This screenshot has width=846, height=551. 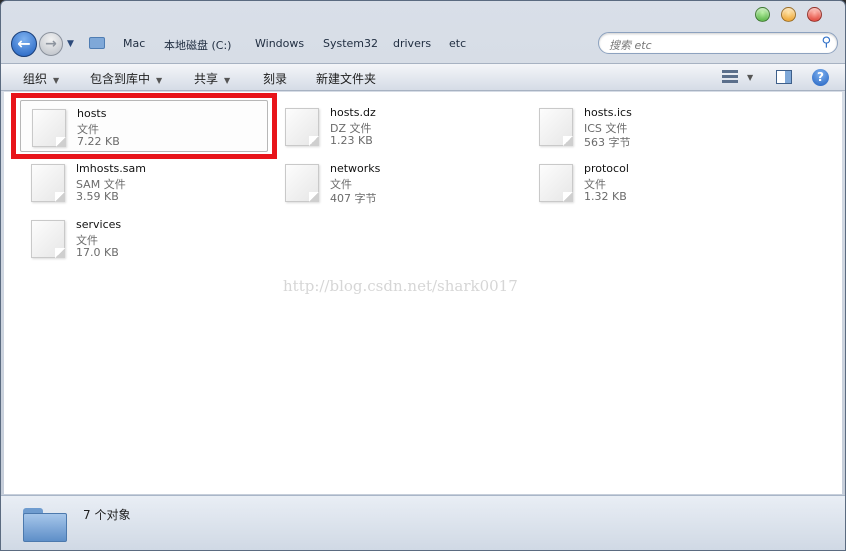 What do you see at coordinates (70, 44) in the screenshot?
I see `history-dropdown-icon: ▼` at bounding box center [70, 44].